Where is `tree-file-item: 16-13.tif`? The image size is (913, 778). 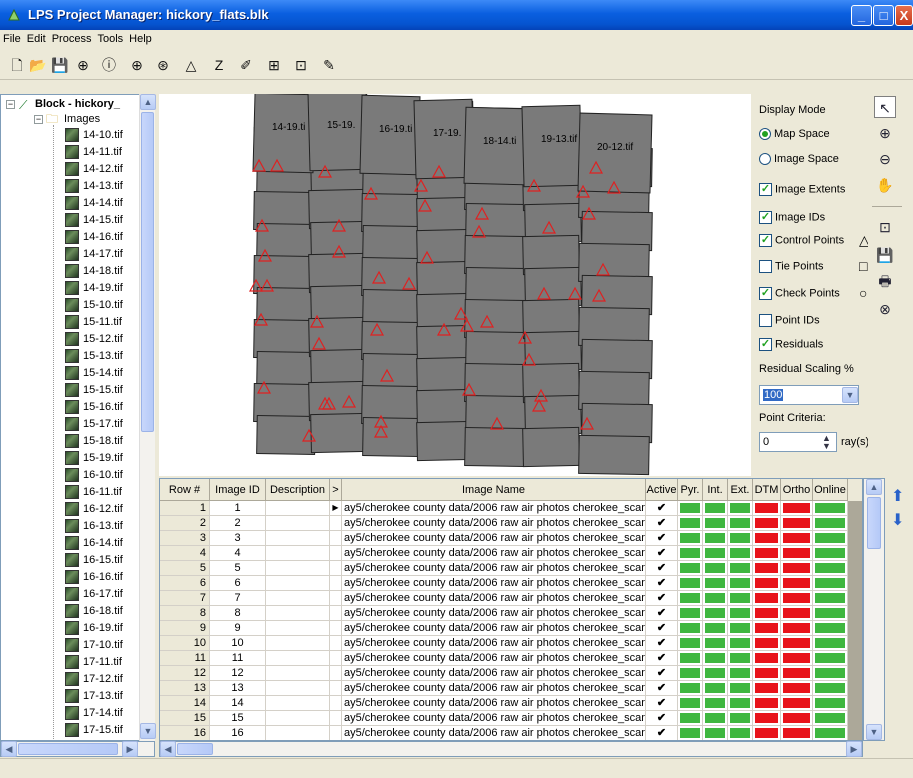
tree-file-item: 16-13.tif is located at coordinates (94, 526).